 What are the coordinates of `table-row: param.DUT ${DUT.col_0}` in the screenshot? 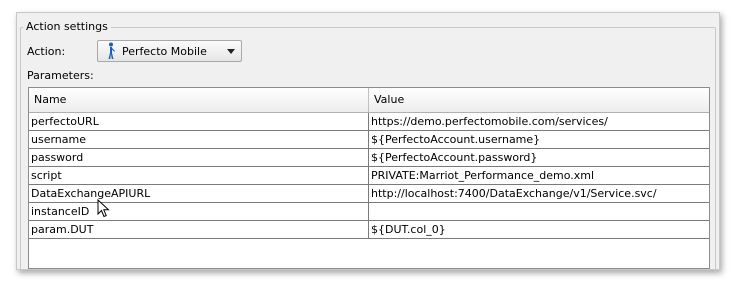 It's located at (369, 230).